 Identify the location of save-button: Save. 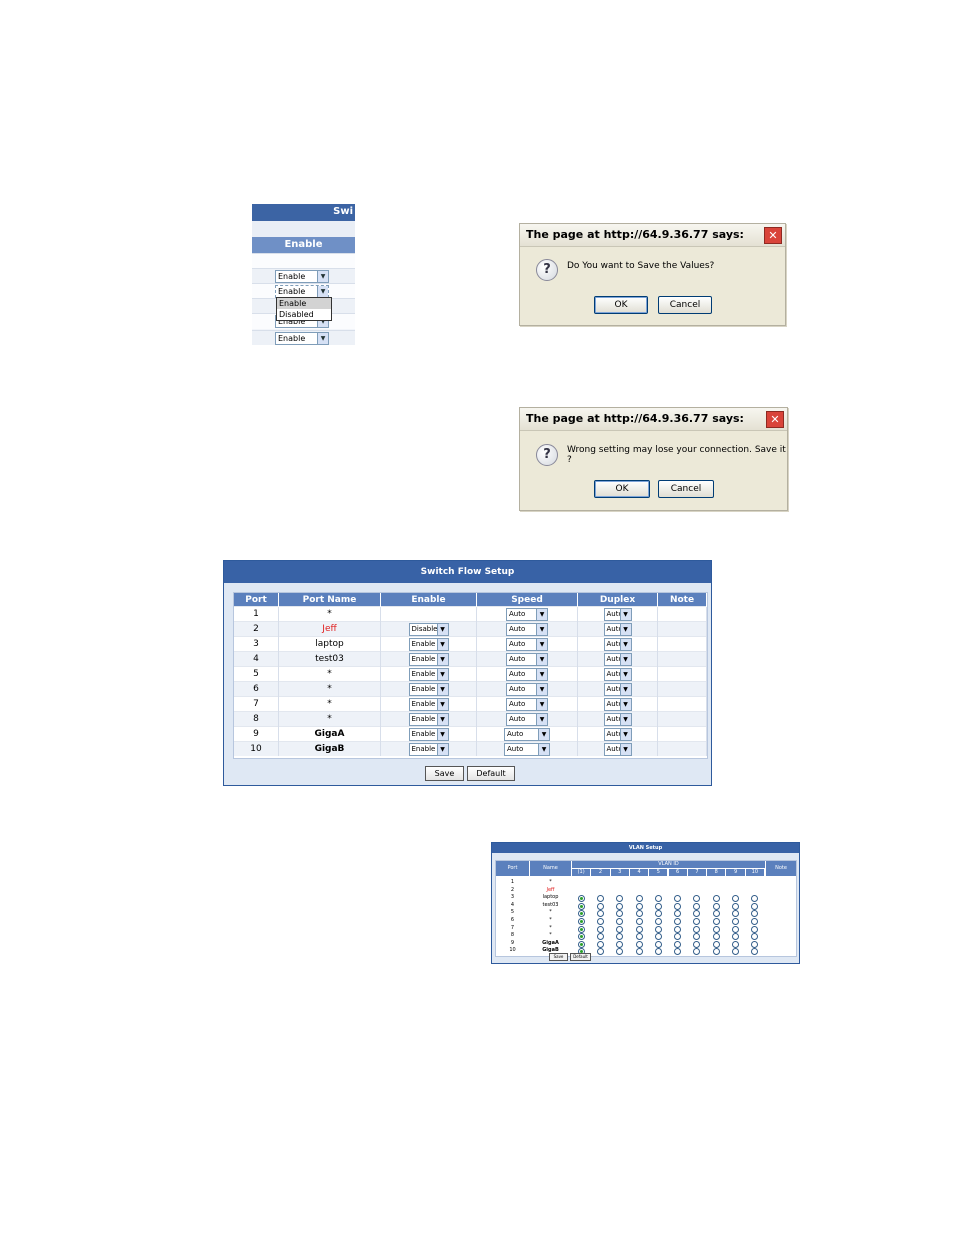
(444, 773).